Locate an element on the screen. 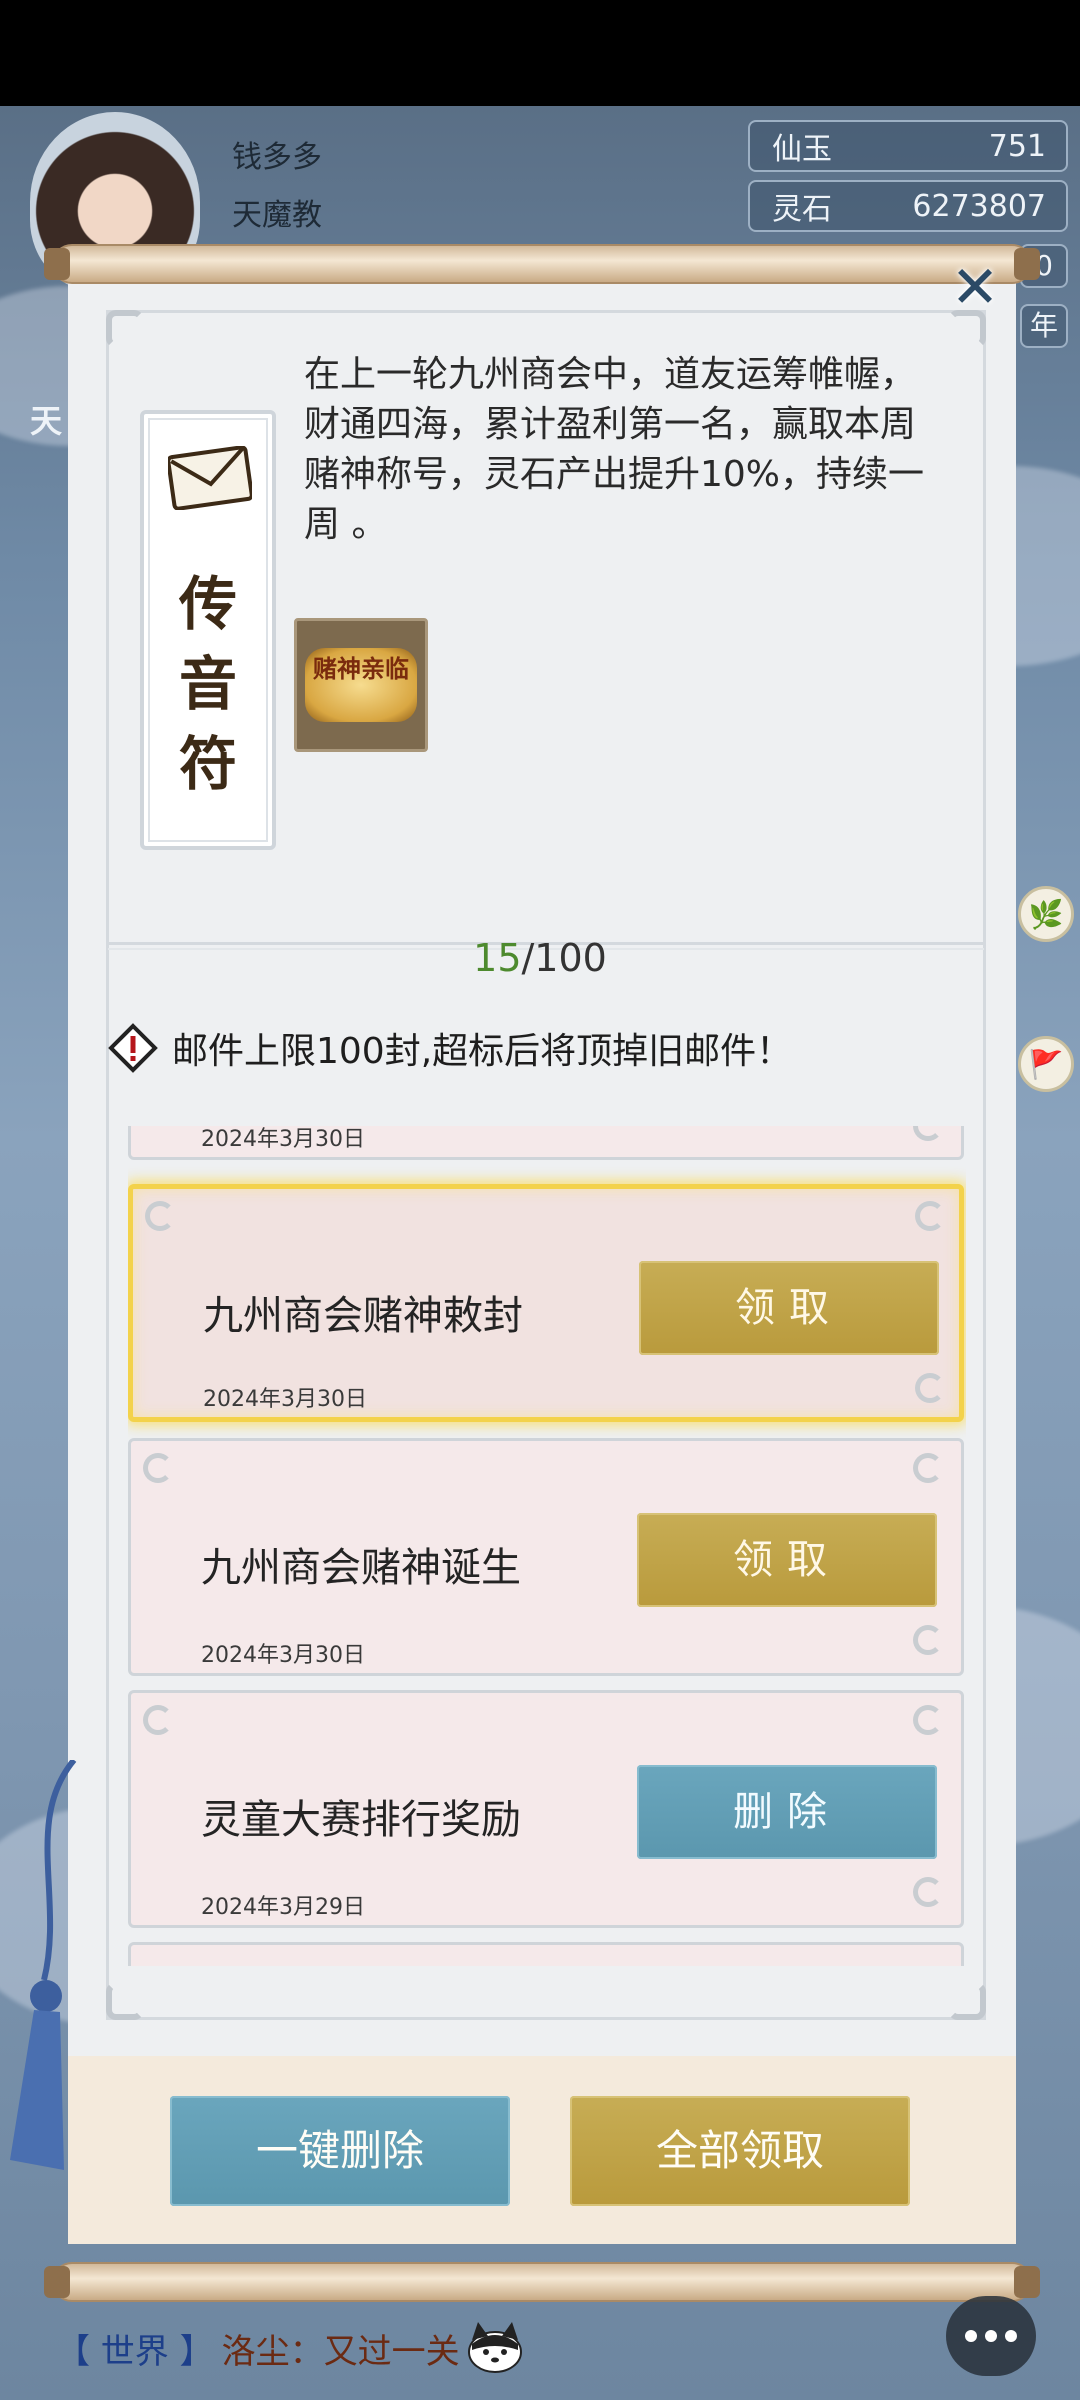  mail-item: 九州商会赌神诞生 2024年3月30日 领取 is located at coordinates (546, 1557).